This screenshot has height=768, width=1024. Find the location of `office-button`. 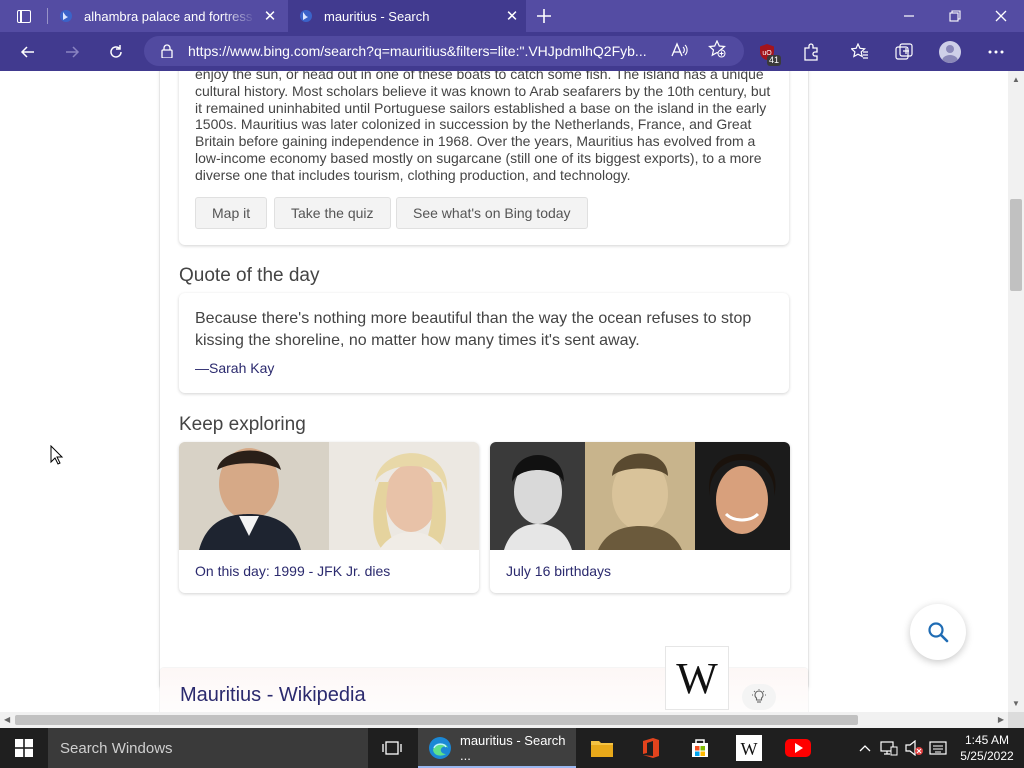

office-button is located at coordinates (651, 748).